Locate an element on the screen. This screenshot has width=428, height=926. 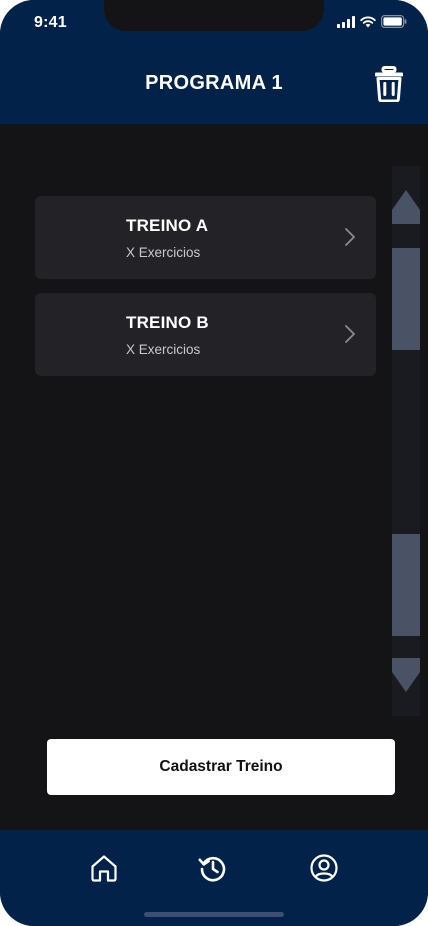
scroll-down-arrow-icon is located at coordinates (406, 675).